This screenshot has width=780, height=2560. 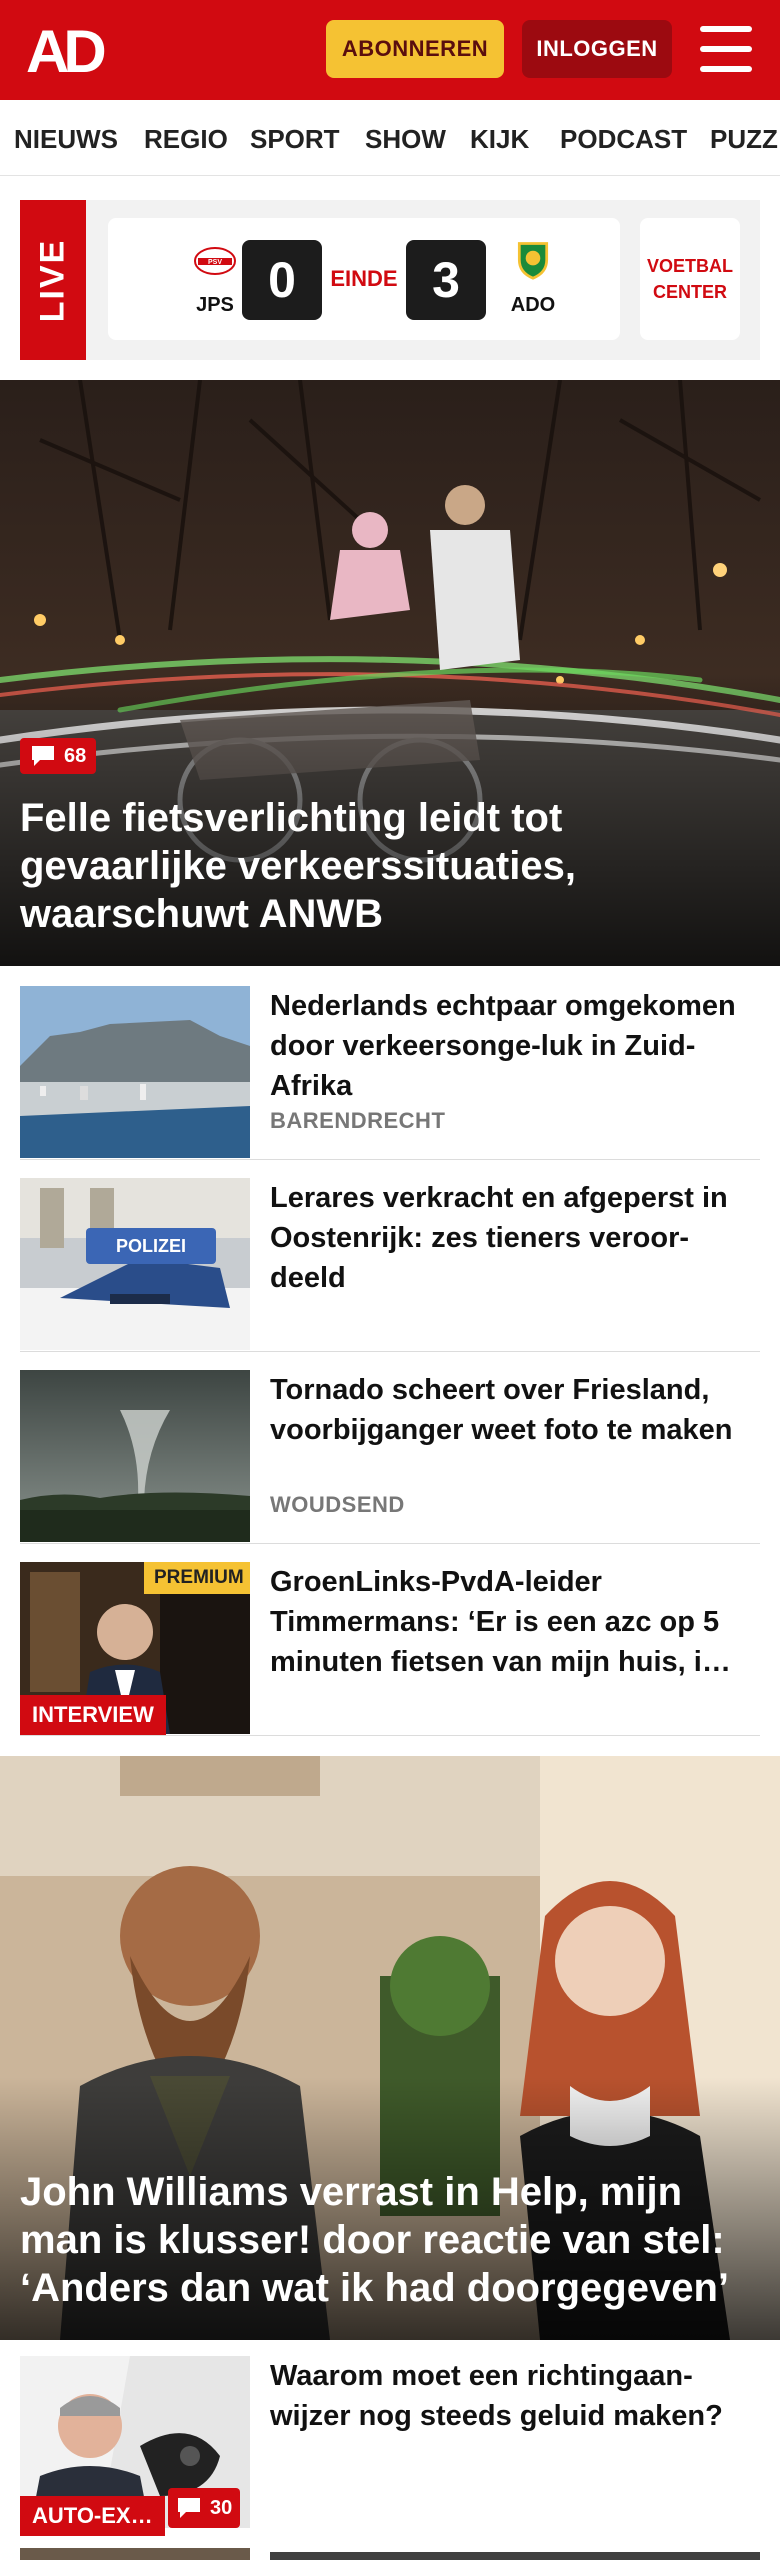 I want to click on nav-item-regio: REGIO, so click(x=186, y=139).